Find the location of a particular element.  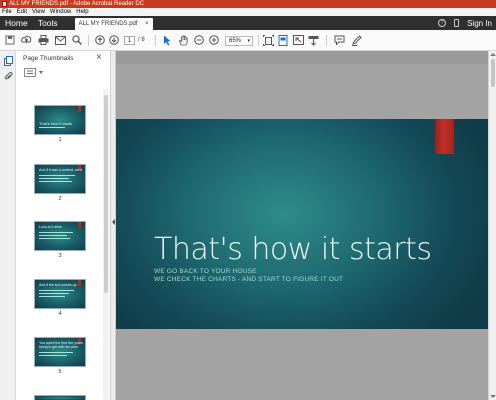

menu-help: Help is located at coordinates (82, 12).